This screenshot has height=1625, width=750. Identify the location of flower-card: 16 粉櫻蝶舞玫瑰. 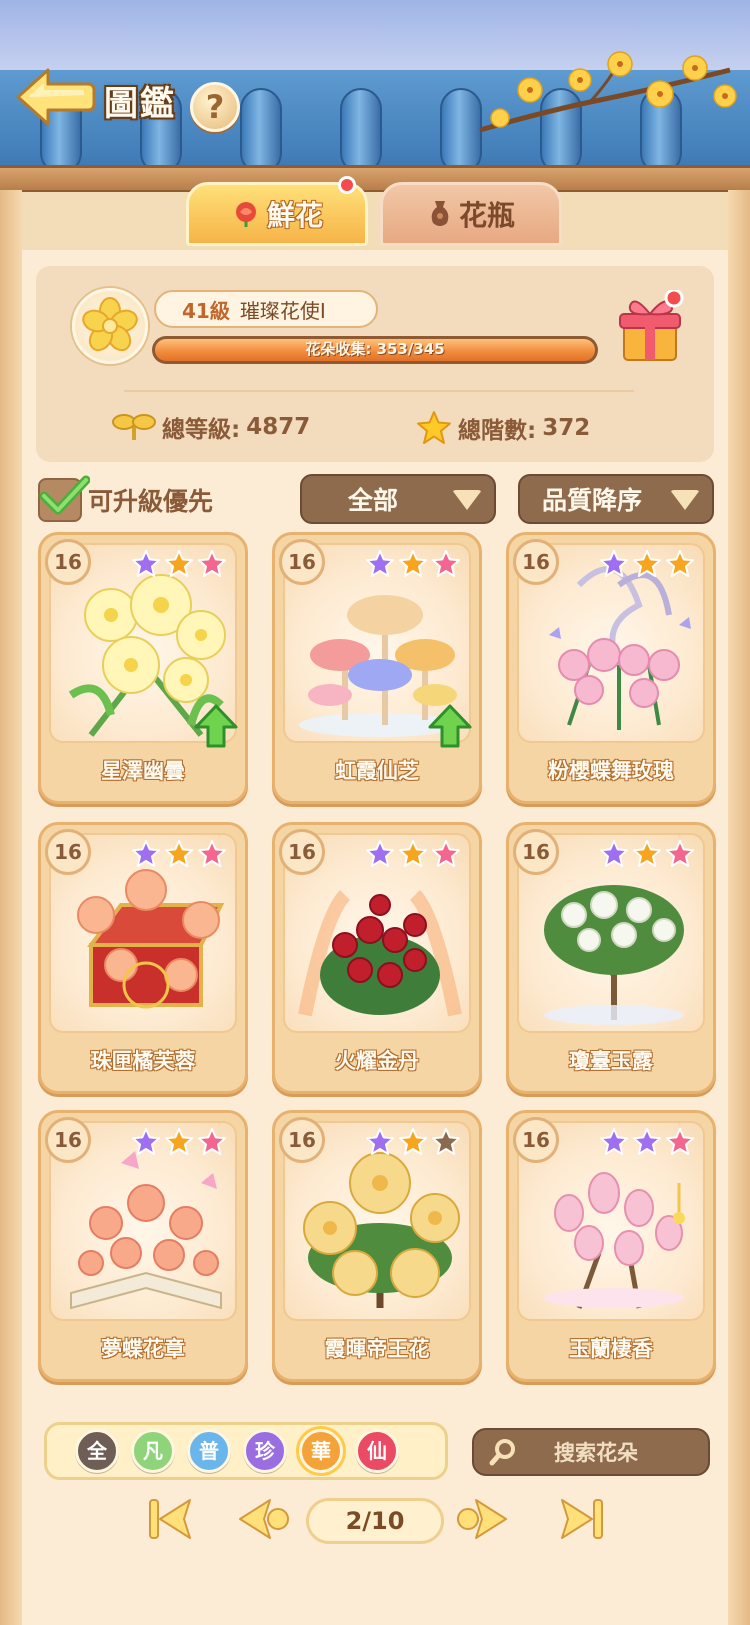
(611, 668).